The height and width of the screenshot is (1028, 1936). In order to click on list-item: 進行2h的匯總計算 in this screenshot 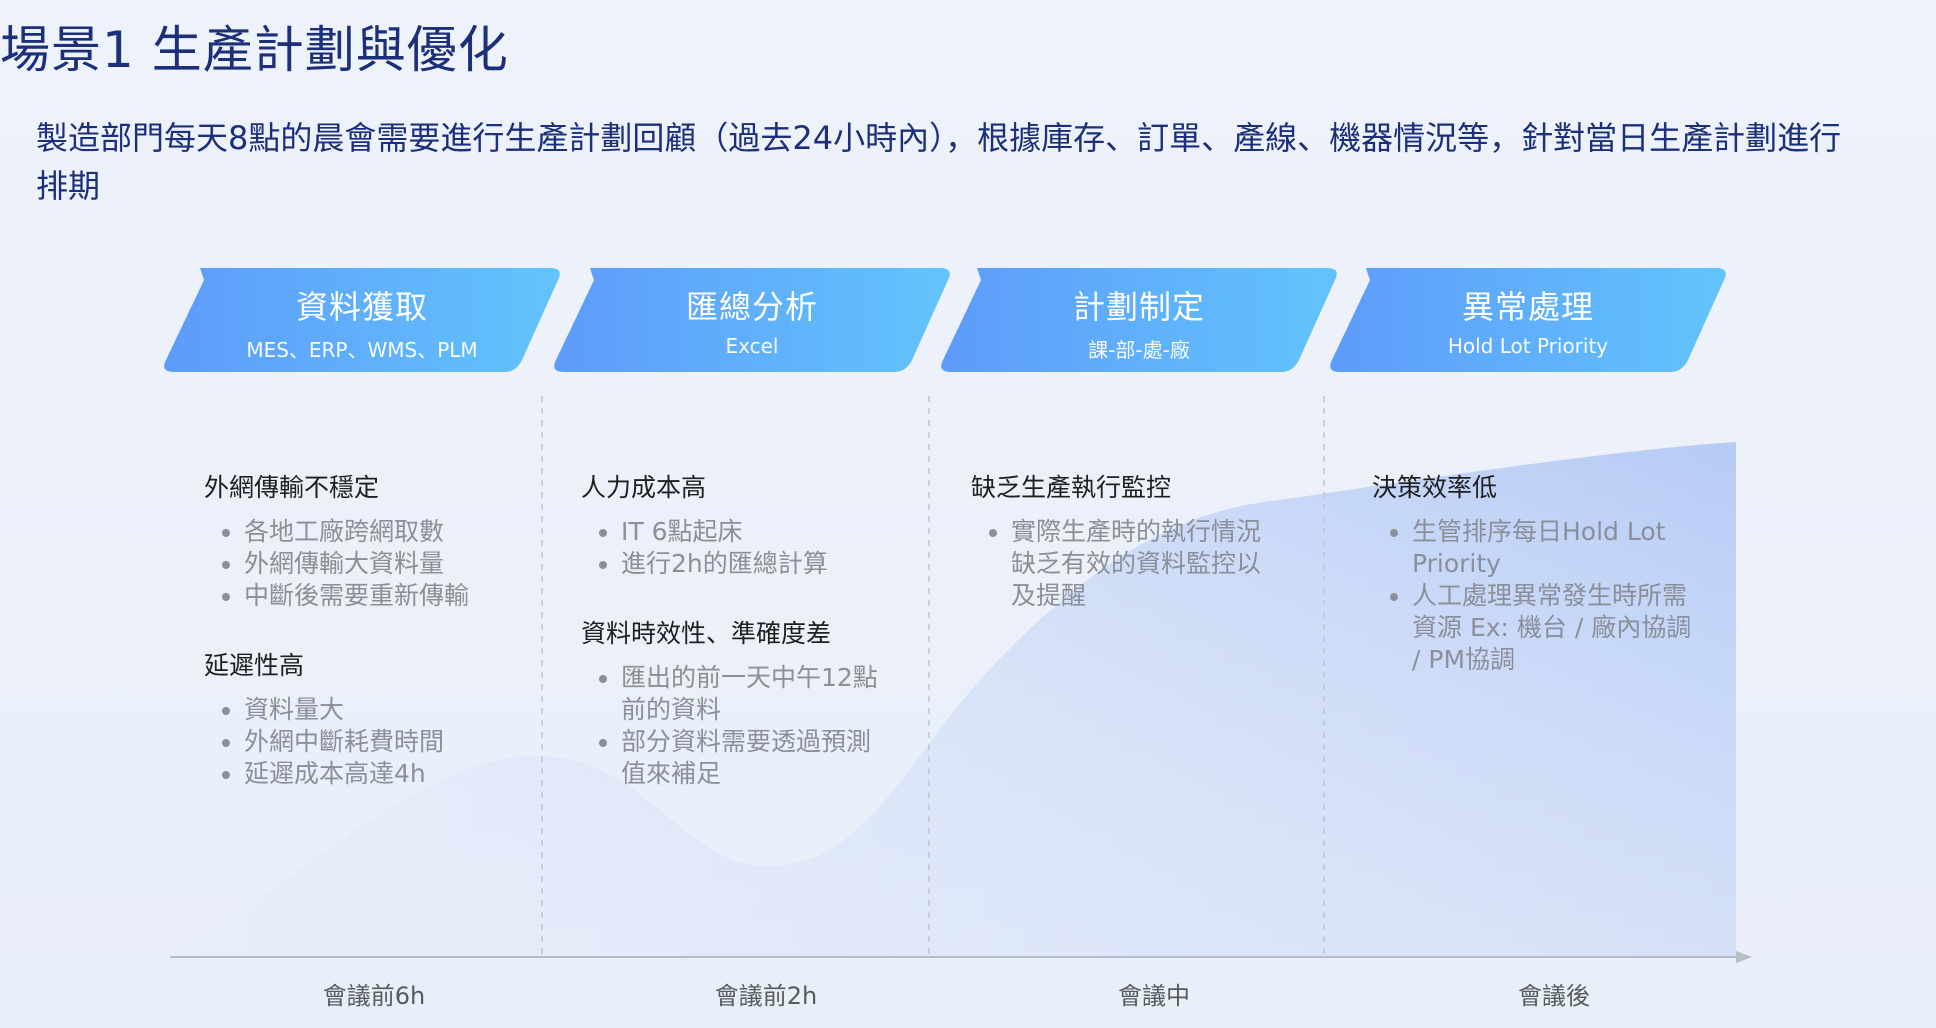, I will do `click(756, 564)`.